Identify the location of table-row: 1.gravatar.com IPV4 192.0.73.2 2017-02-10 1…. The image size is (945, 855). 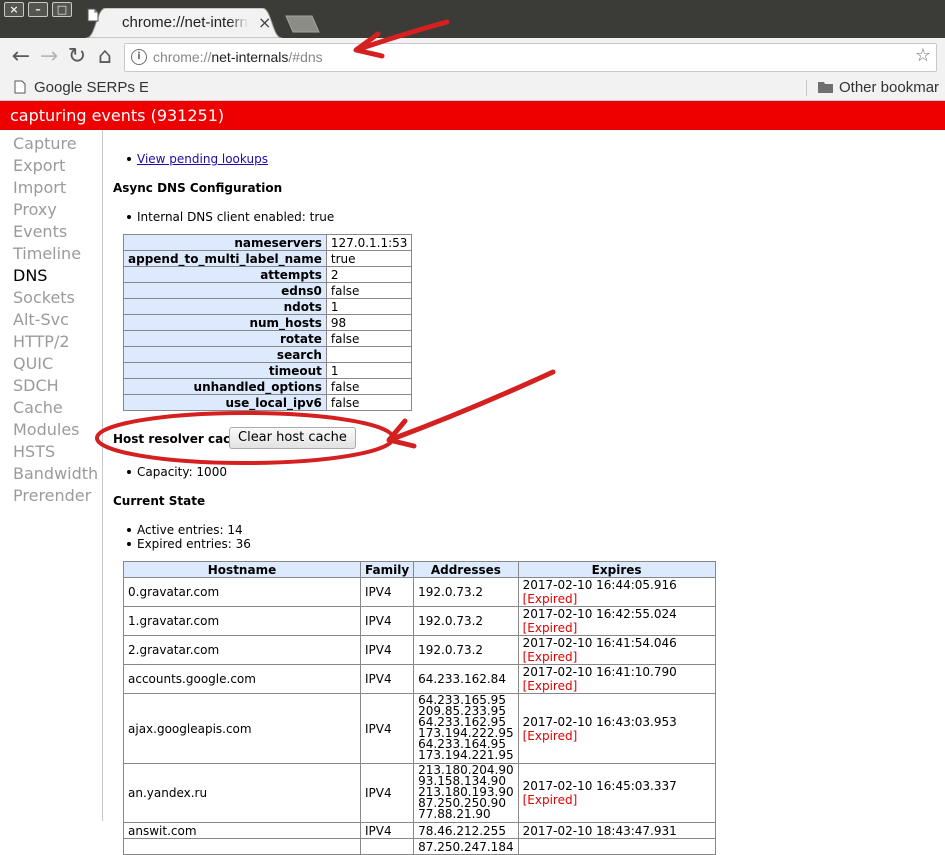
(419, 621).